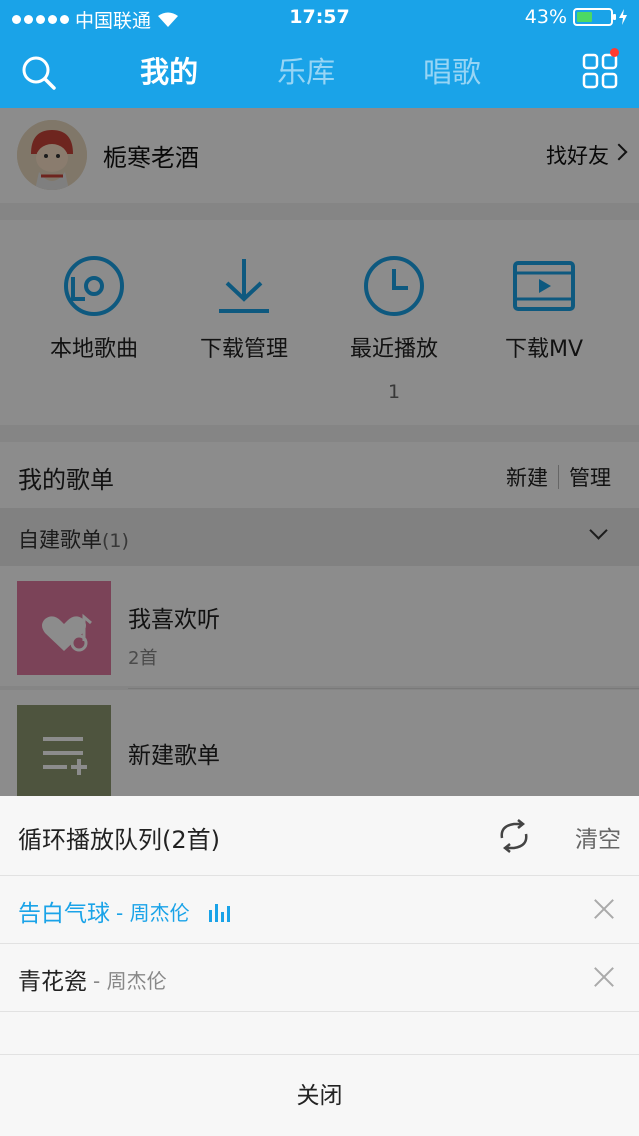 This screenshot has height=1136, width=639. I want to click on now-playing-icon, so click(219, 913).